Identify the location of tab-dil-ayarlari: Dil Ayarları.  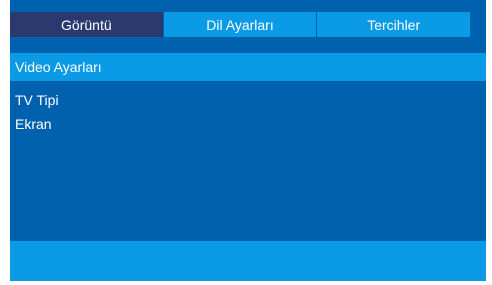
(240, 24).